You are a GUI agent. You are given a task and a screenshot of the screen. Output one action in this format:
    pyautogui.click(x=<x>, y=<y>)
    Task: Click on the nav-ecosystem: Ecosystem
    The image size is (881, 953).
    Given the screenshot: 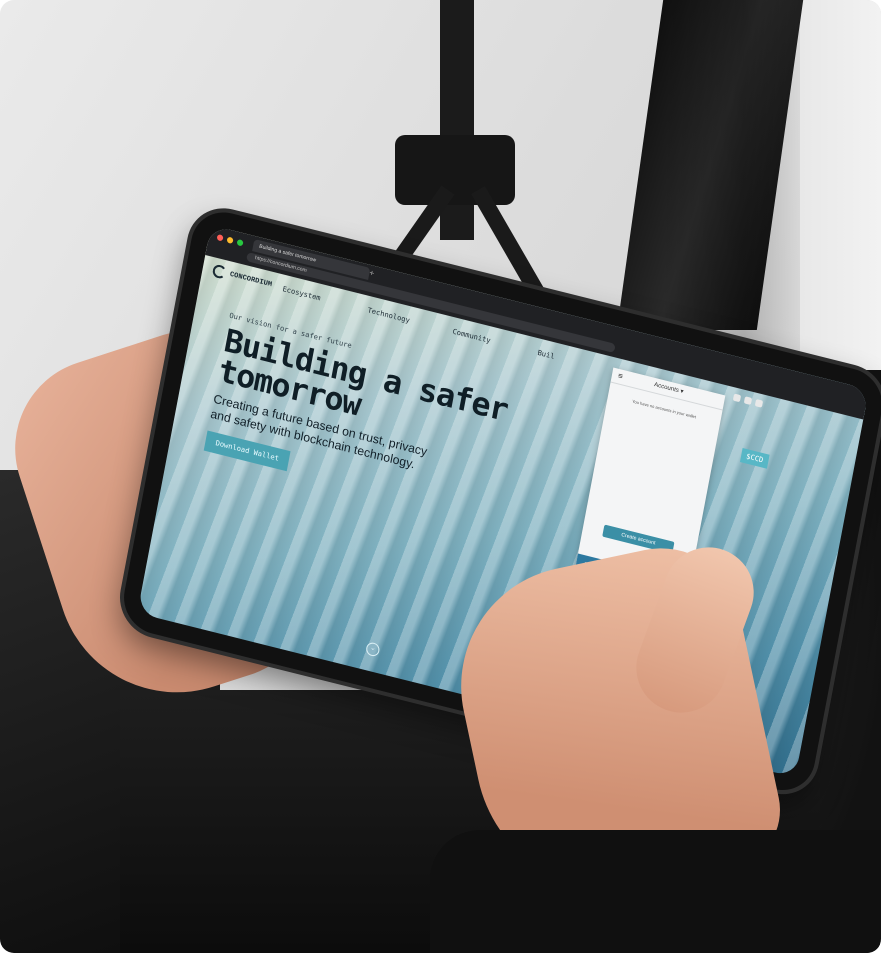 What is the action you would take?
    pyautogui.click(x=301, y=293)
    